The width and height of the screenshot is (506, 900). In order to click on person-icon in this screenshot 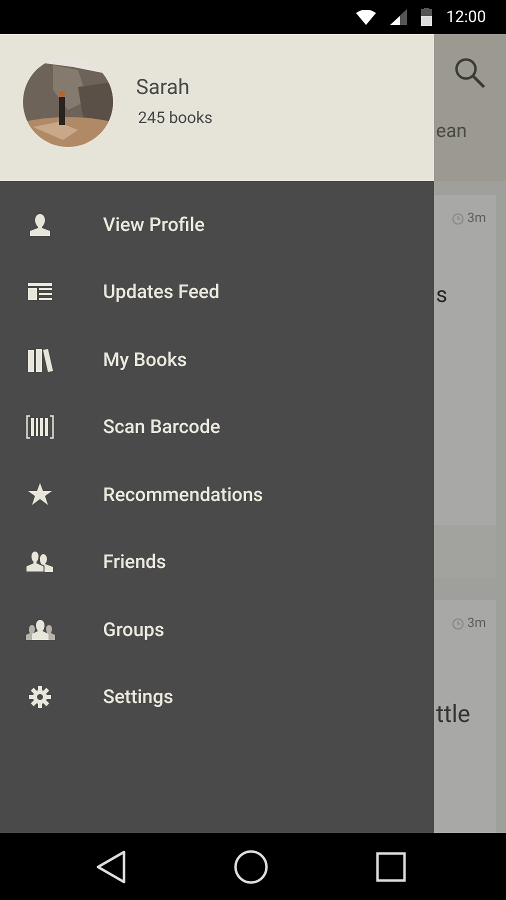, I will do `click(40, 225)`.